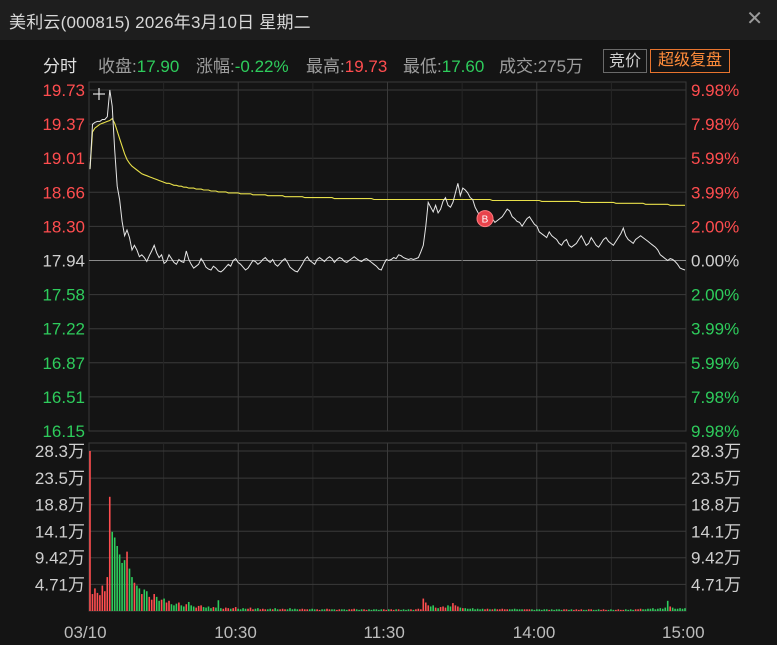 Image resolution: width=777 pixels, height=645 pixels. What do you see at coordinates (85, 632) in the screenshot?
I see `time-tick-label: 03/10` at bounding box center [85, 632].